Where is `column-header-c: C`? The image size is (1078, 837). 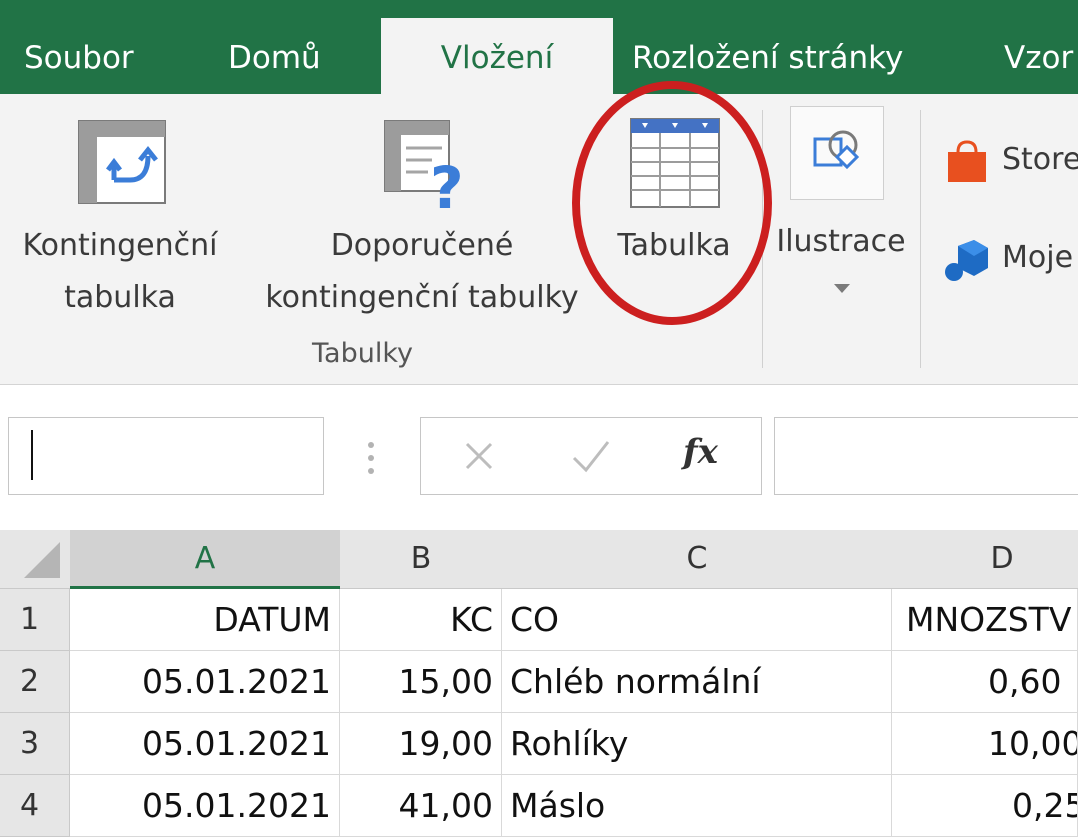 column-header-c: C is located at coordinates (697, 559).